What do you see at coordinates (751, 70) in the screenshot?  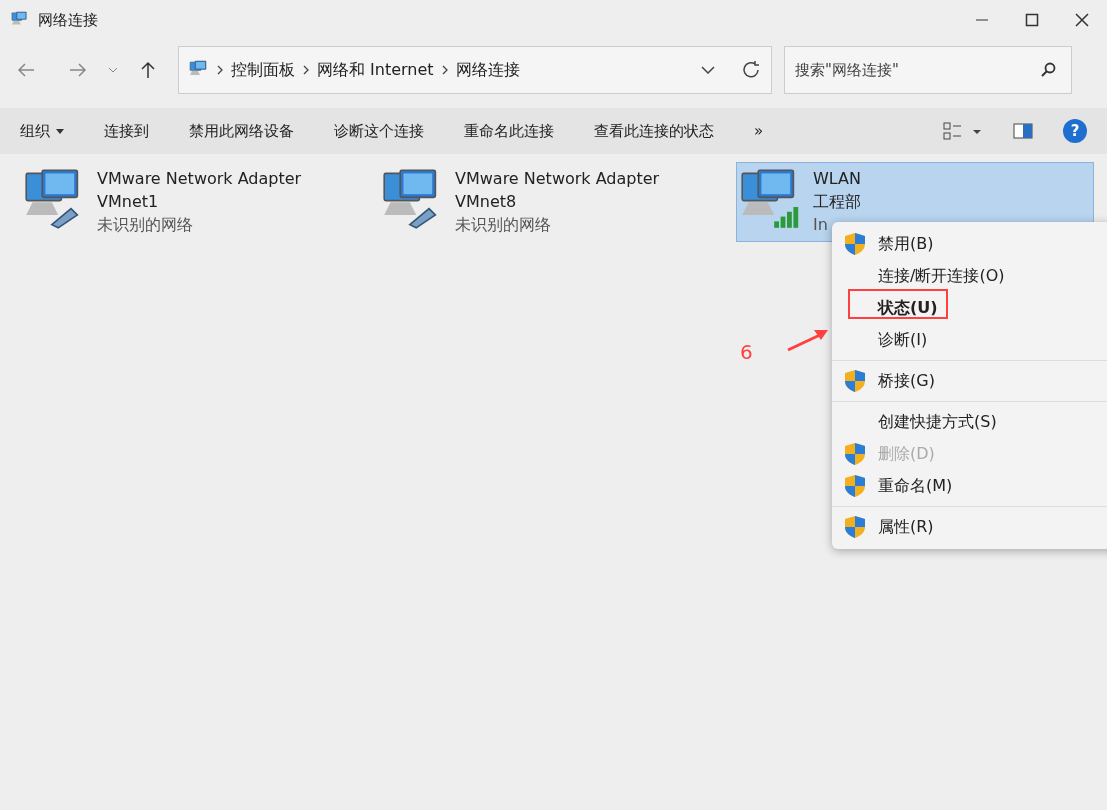 I see `refresh-icon` at bounding box center [751, 70].